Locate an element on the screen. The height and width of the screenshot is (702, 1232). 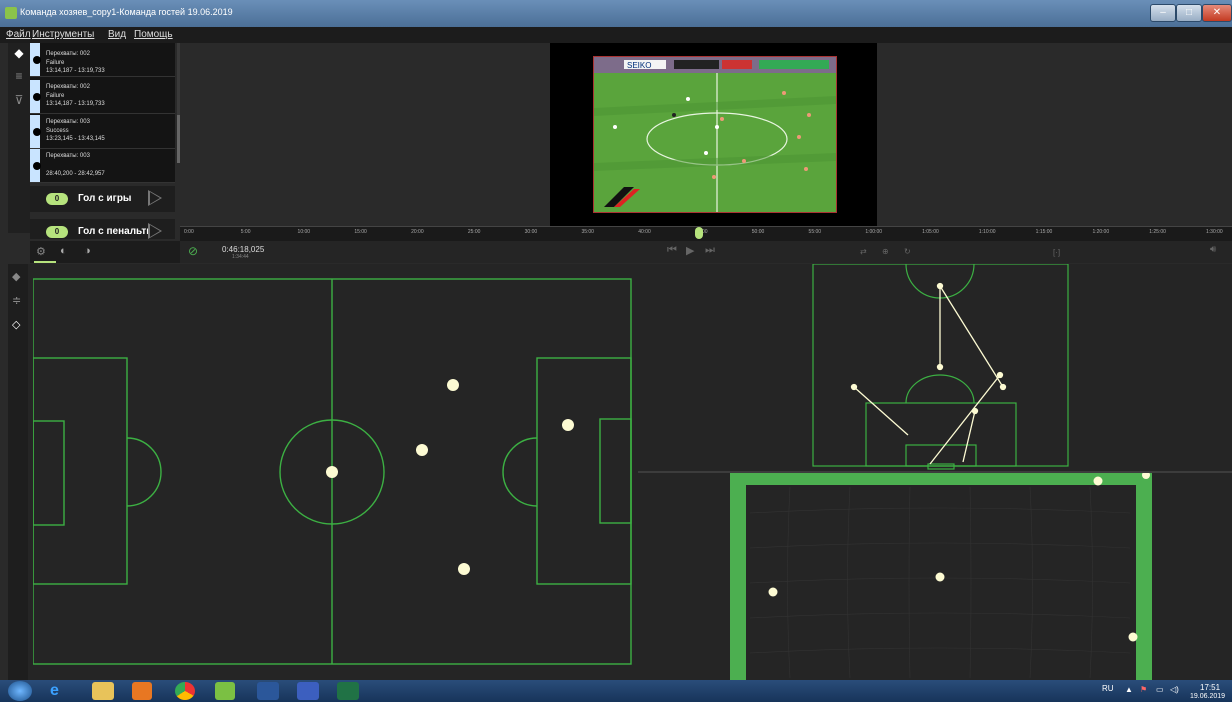
timeline-tick-label: 35:00 is located at coordinates (587, 232).